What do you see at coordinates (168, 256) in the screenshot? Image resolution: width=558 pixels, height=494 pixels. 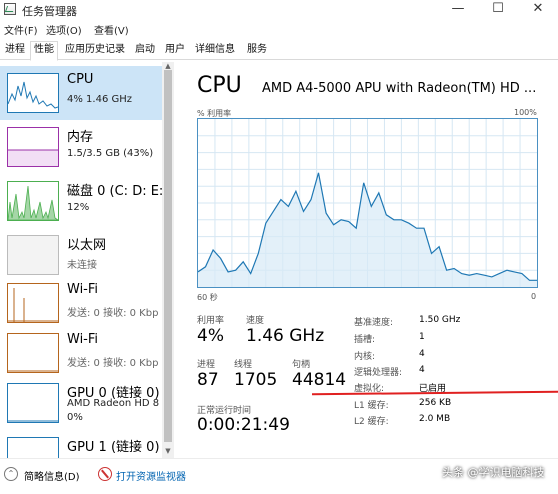 I see `scroll-thumb` at bounding box center [168, 256].